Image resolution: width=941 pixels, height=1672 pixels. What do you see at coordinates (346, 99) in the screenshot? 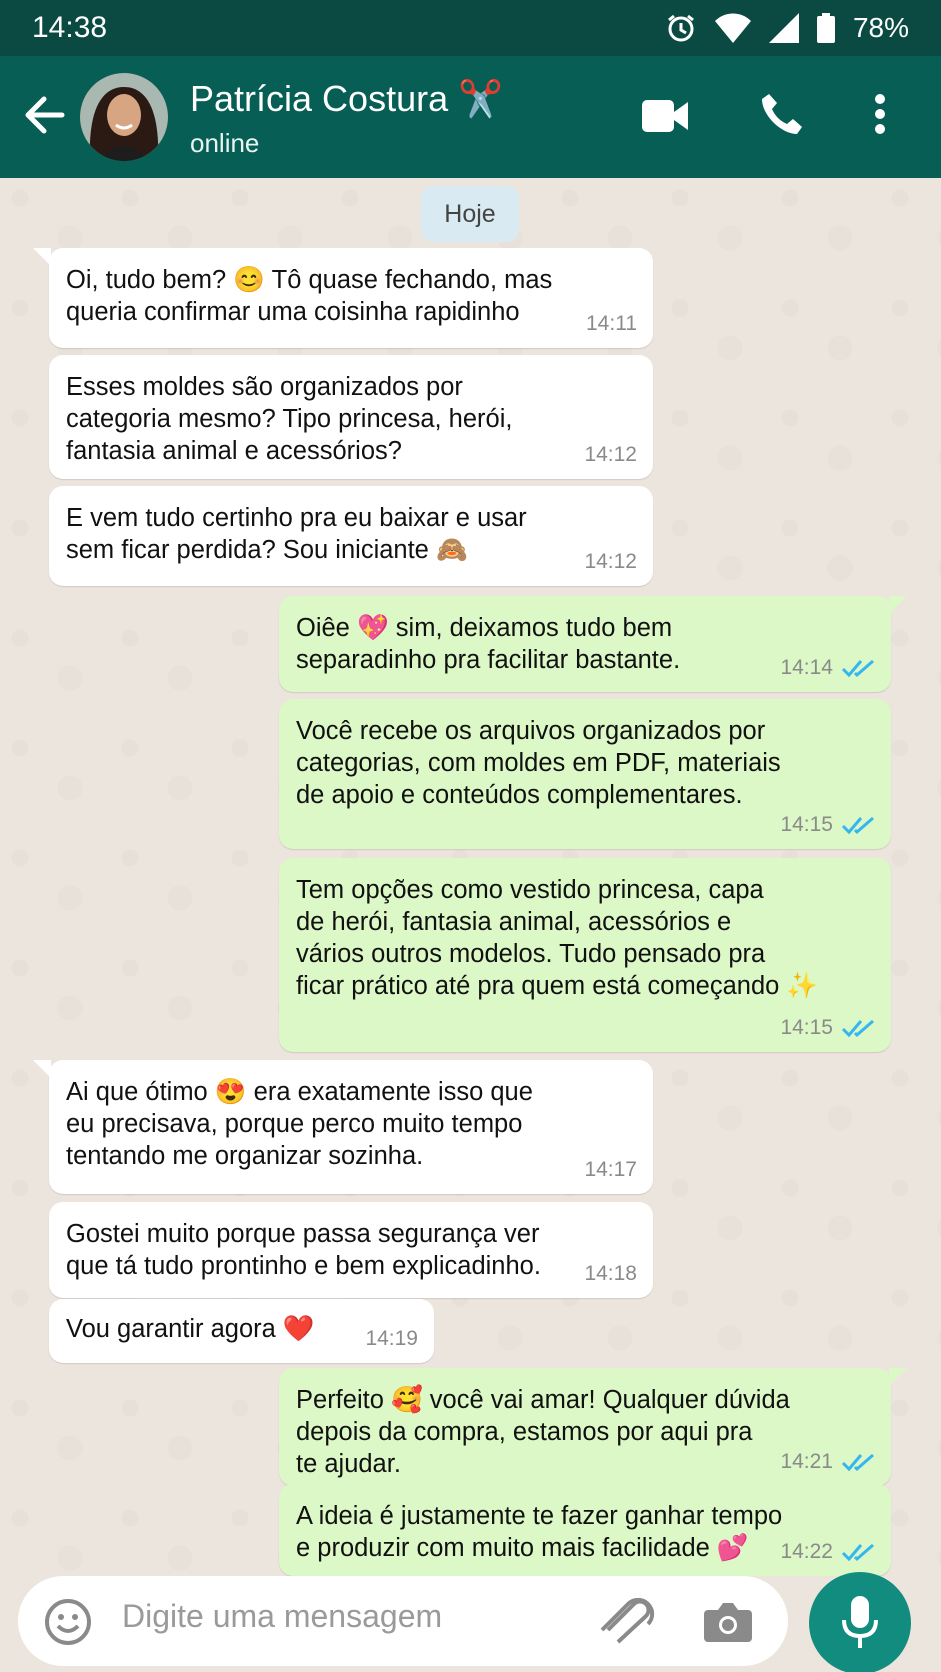
I see `contact-name: Patrícia Costura ✂️` at bounding box center [346, 99].